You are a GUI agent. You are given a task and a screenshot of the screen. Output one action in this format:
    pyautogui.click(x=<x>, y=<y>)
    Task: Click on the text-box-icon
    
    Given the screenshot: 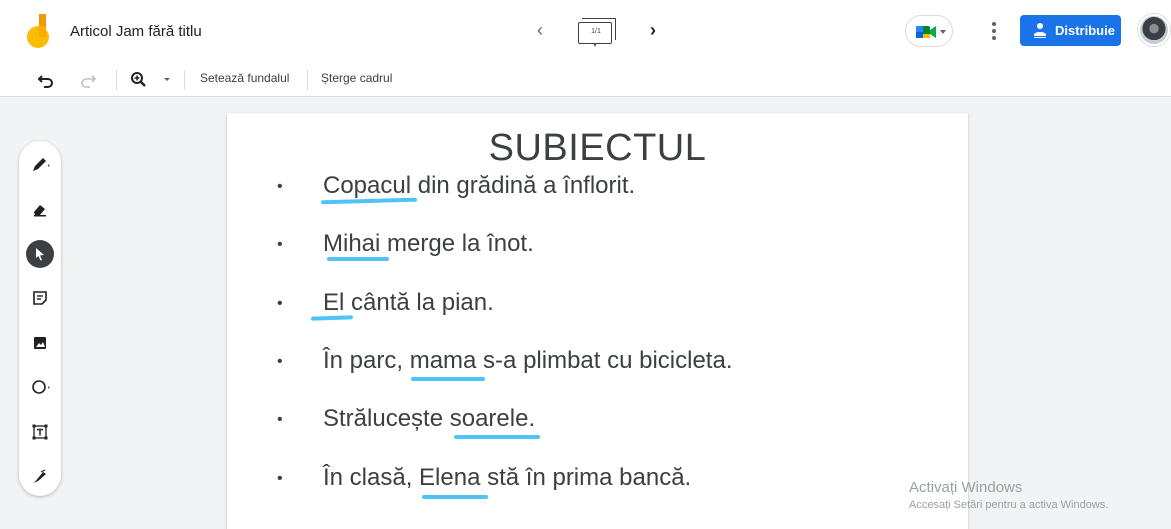 What is the action you would take?
    pyautogui.click(x=40, y=432)
    